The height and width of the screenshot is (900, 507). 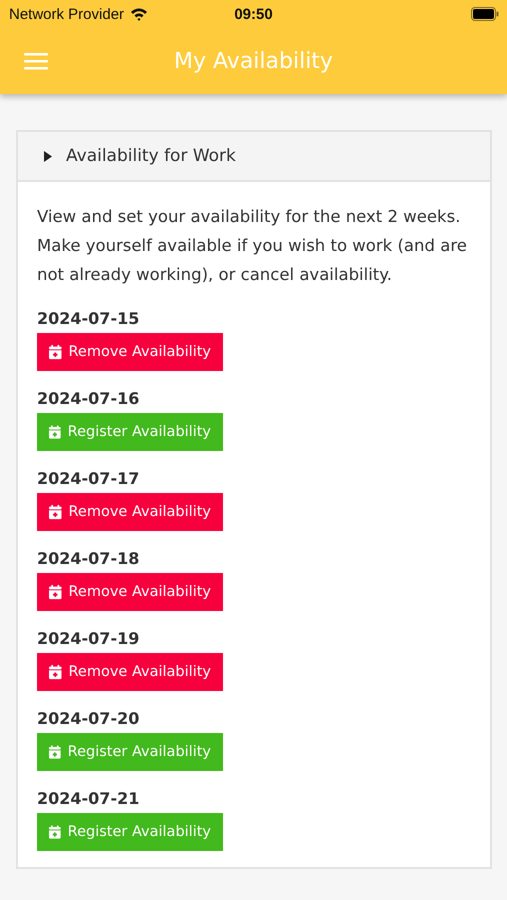 What do you see at coordinates (485, 14) in the screenshot?
I see `battery-icon` at bounding box center [485, 14].